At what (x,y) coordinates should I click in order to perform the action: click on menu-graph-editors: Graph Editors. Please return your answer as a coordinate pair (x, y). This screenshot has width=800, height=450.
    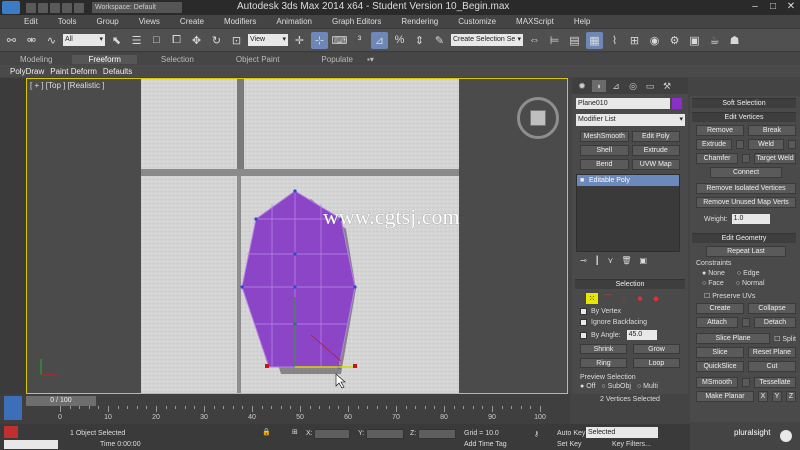
    Looking at the image, I should click on (356, 21).